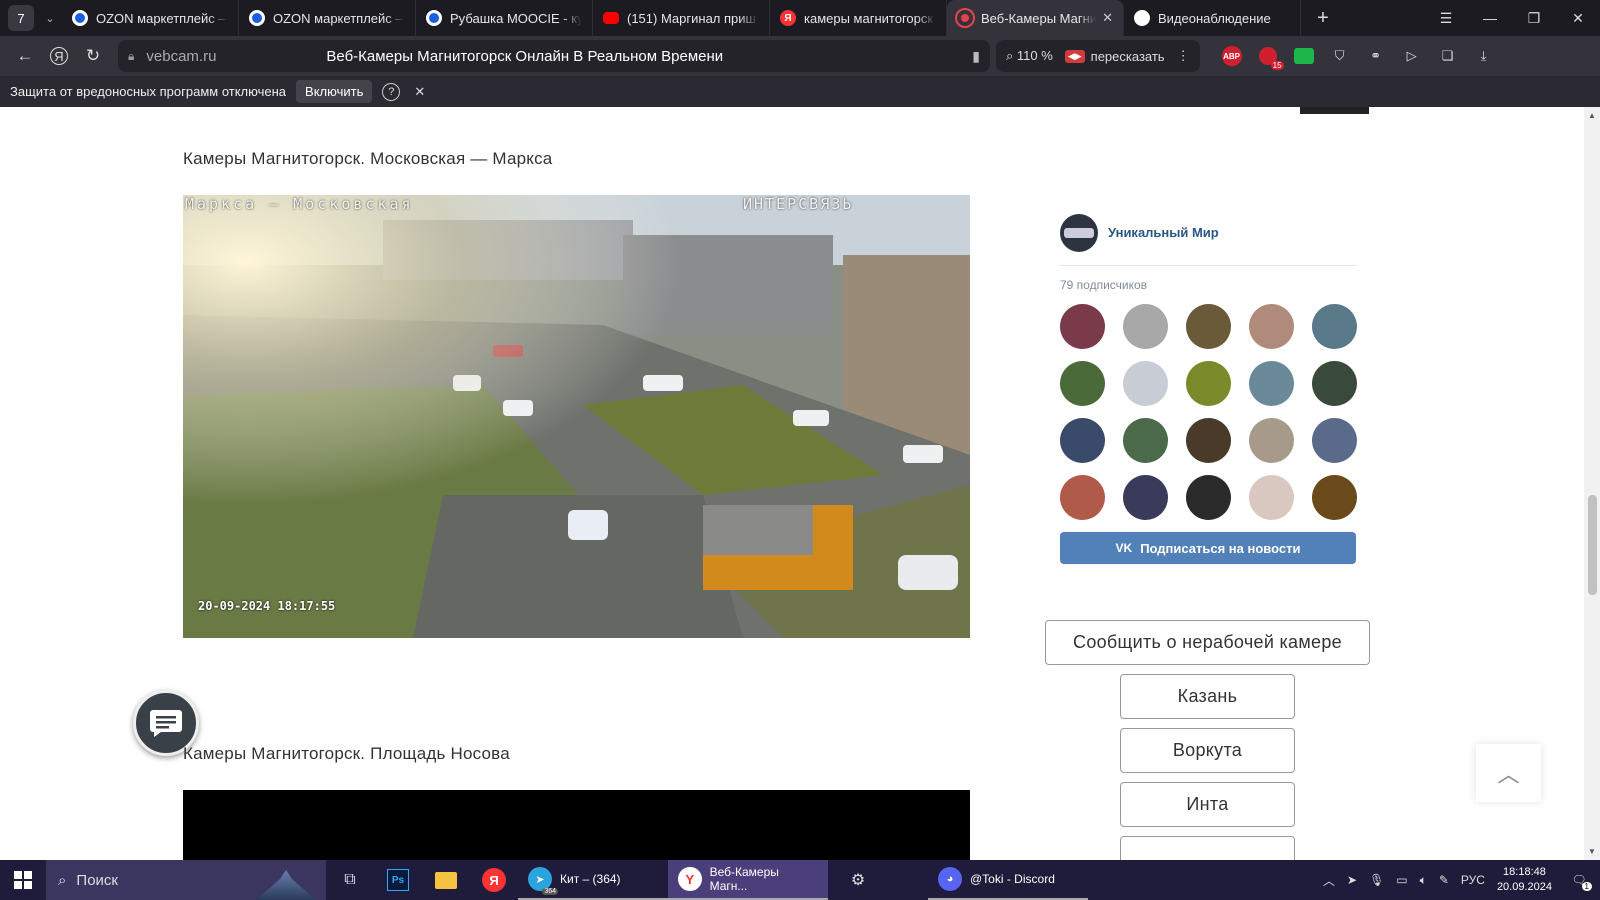 The width and height of the screenshot is (1600, 900). What do you see at coordinates (1592, 483) in the screenshot?
I see `page-scrollbar: ▲ ▼` at bounding box center [1592, 483].